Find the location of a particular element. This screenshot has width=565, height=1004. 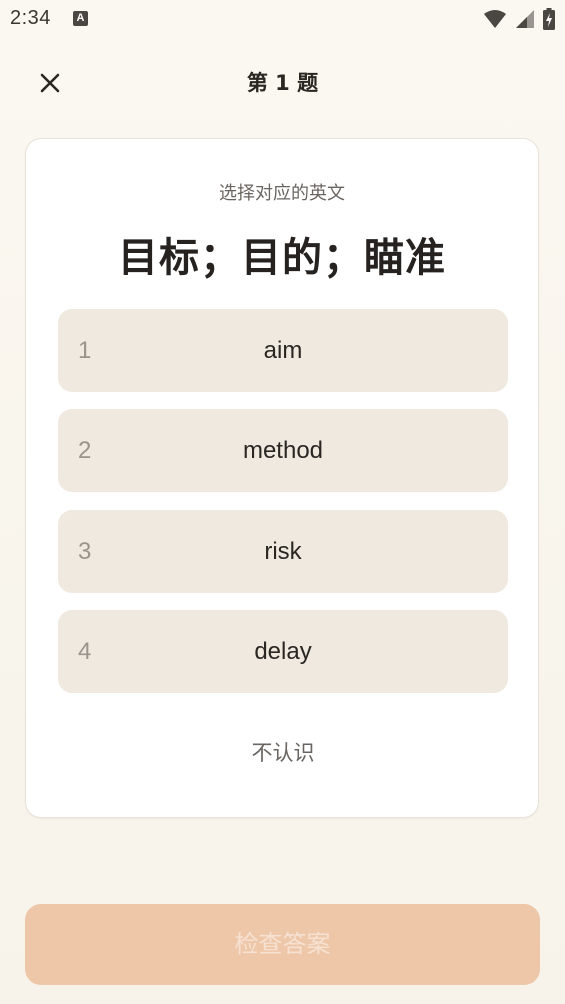

option-1: 1 aim is located at coordinates (283, 350).